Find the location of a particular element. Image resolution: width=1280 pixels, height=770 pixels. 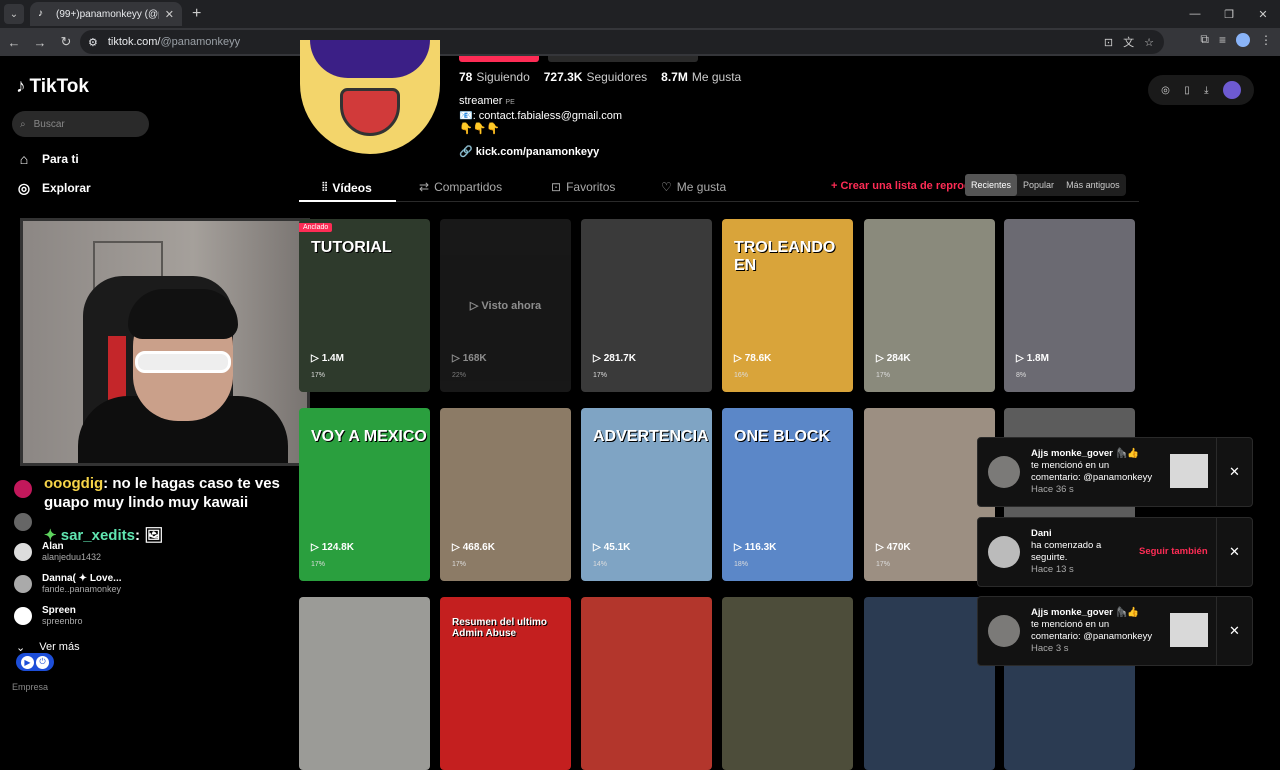

bio-link: 🔗 kick.com/panamonkeyy is located at coordinates (529, 151).